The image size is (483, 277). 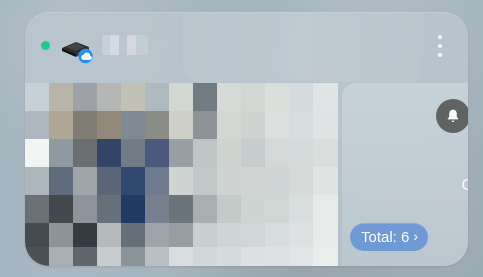 I want to click on more-vertical-icon, so click(x=440, y=46).